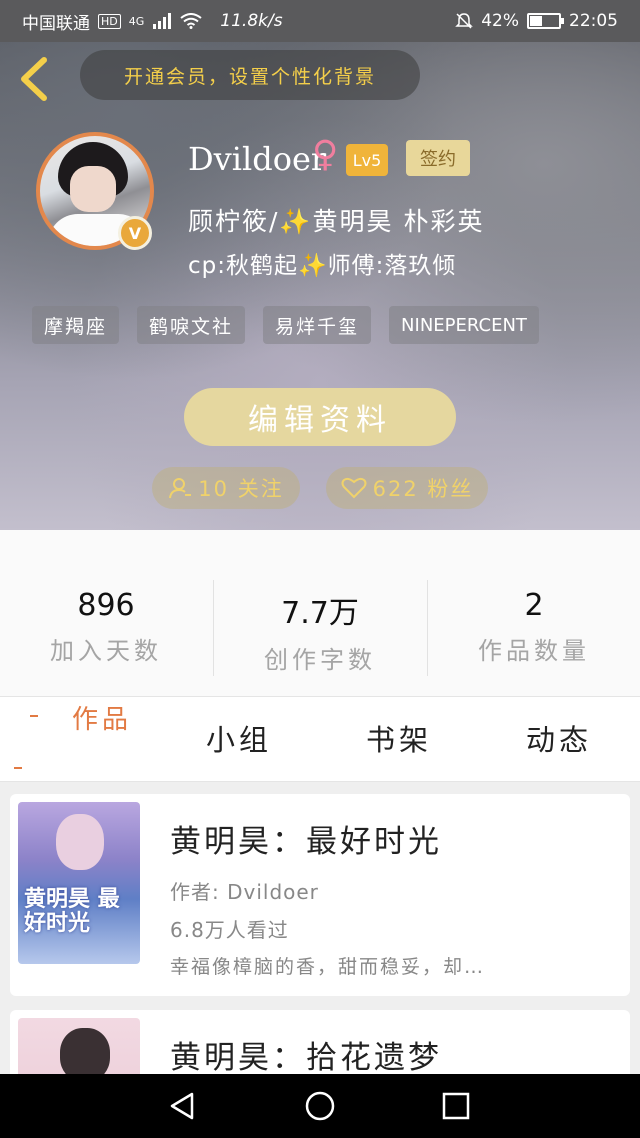 The image size is (640, 1138). What do you see at coordinates (56, 23) in the screenshot?
I see `carrier-label: 中国联通` at bounding box center [56, 23].